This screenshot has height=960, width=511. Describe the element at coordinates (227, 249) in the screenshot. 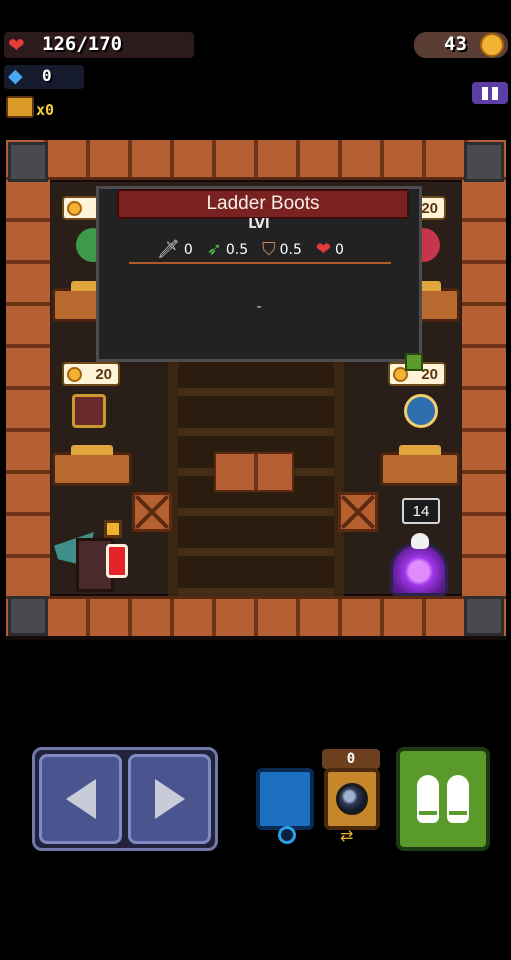

I see `stat-speed: ➶ 0.5` at that location.